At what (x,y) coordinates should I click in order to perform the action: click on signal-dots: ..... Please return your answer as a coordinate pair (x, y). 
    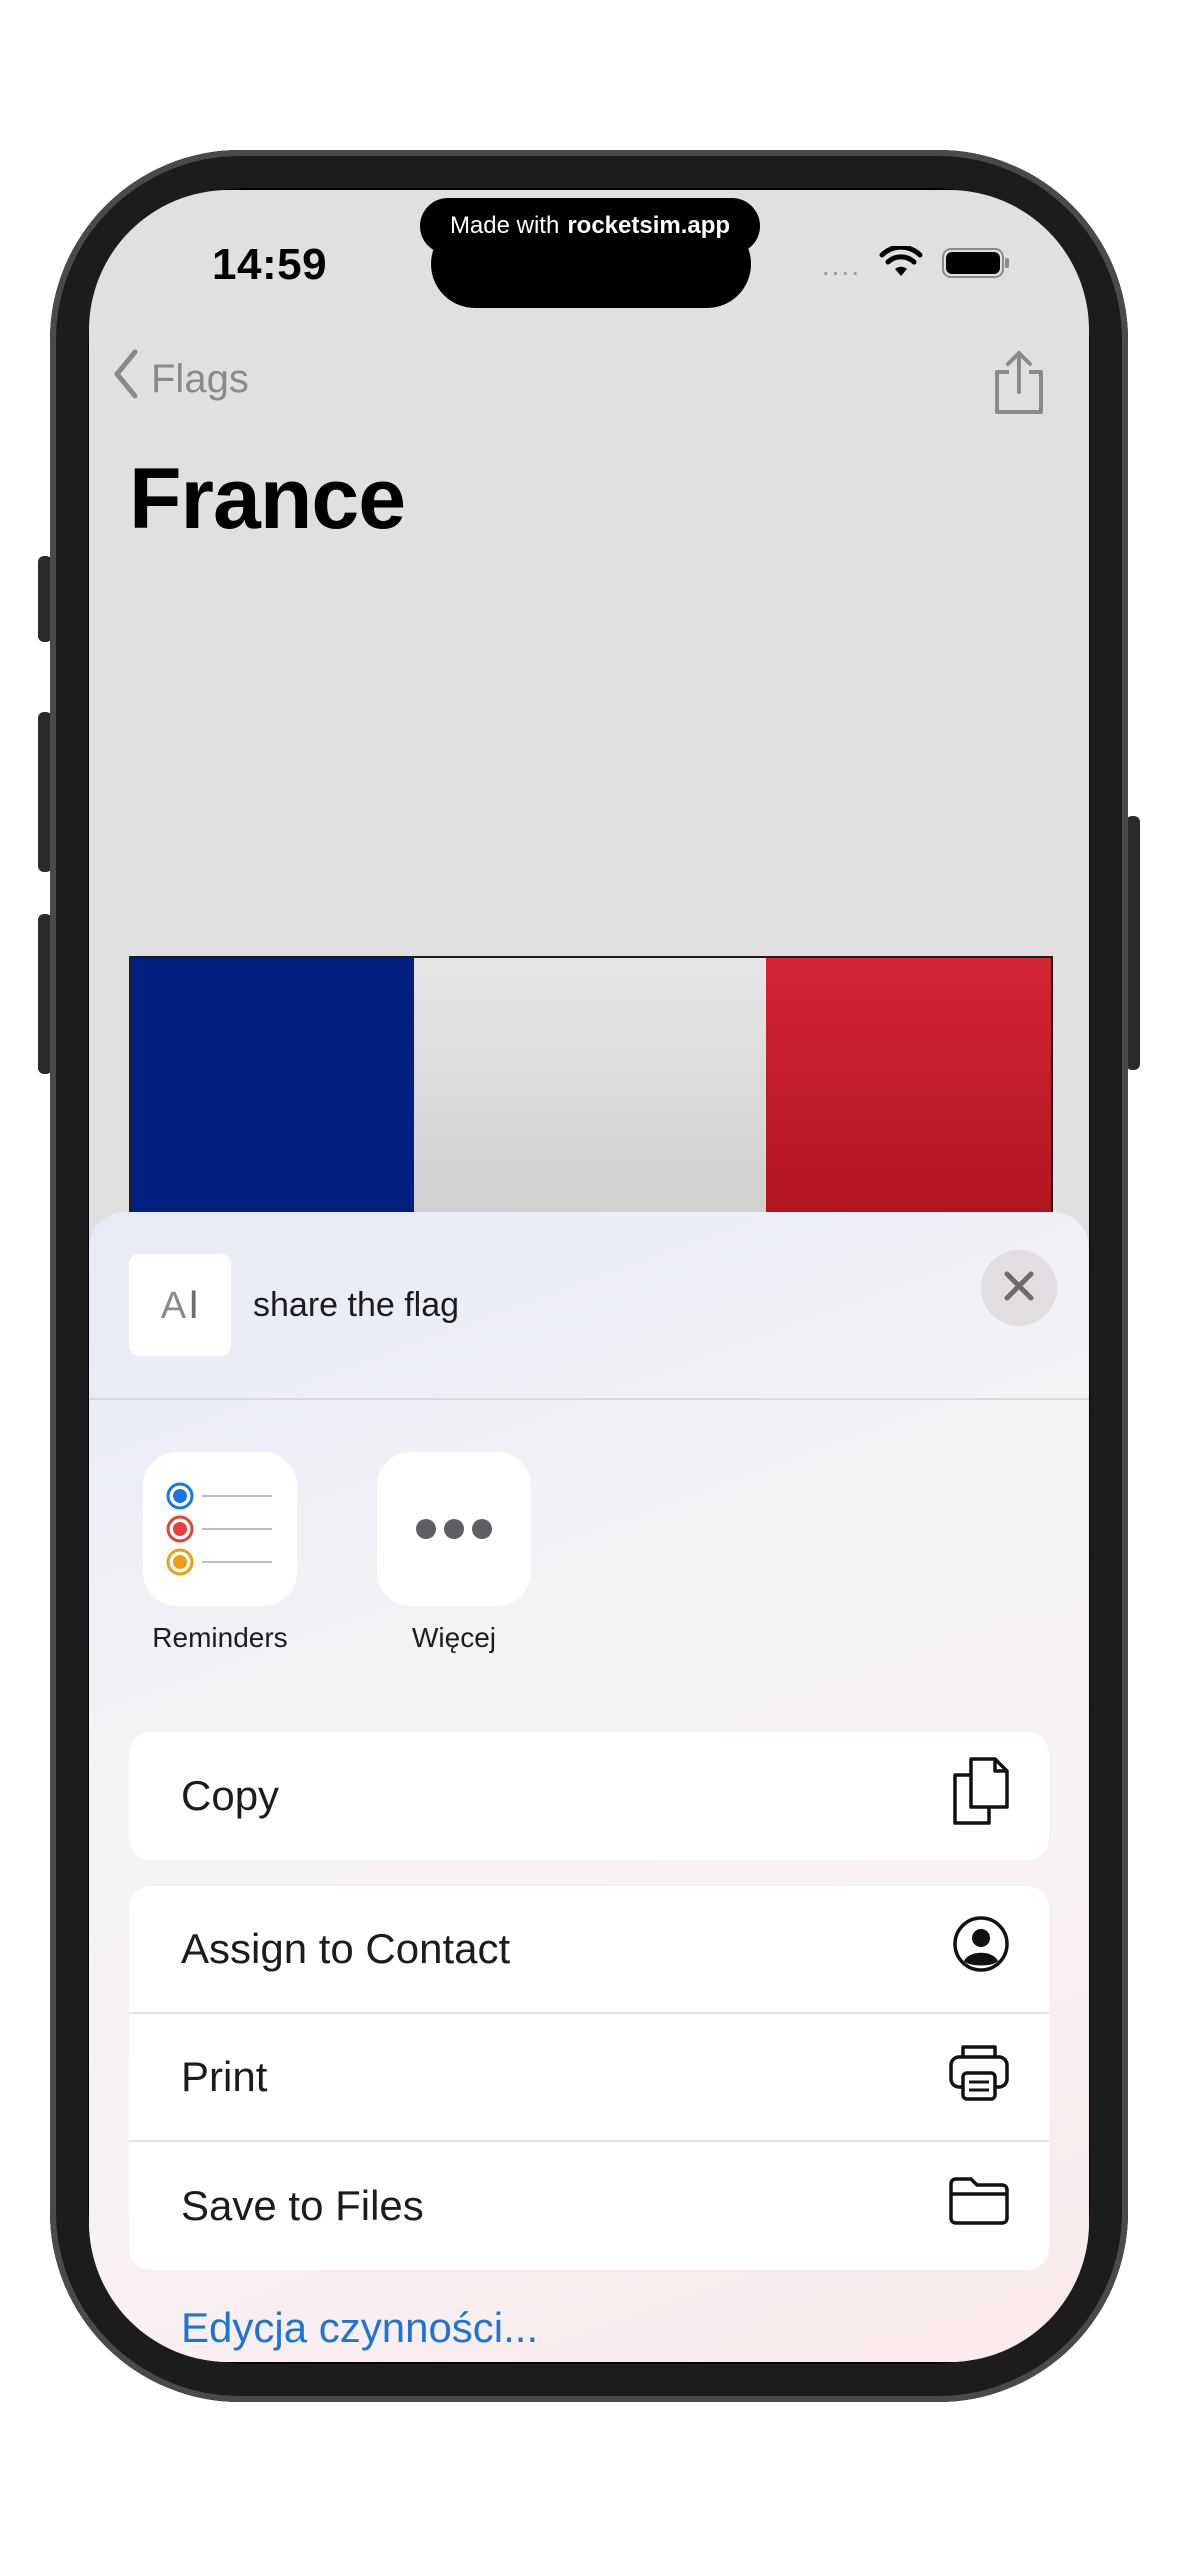
    Looking at the image, I should click on (841, 265).